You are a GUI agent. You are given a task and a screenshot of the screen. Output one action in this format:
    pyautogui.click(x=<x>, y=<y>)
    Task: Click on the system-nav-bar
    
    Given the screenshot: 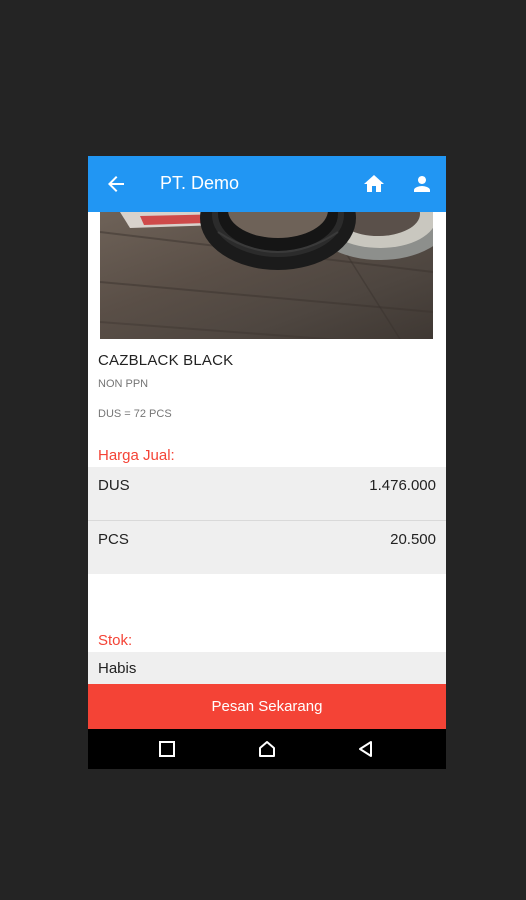 What is the action you would take?
    pyautogui.click(x=267, y=749)
    